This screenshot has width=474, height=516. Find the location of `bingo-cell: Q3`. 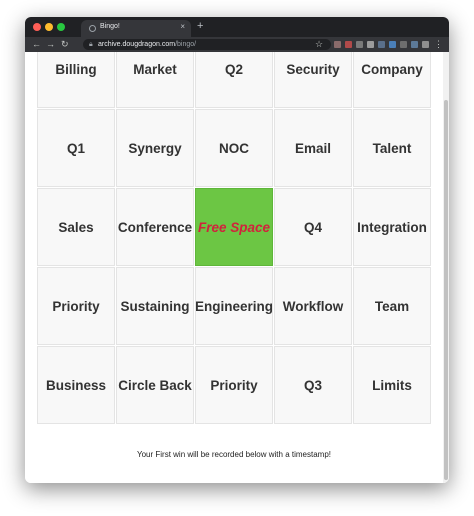

bingo-cell: Q3 is located at coordinates (313, 385).